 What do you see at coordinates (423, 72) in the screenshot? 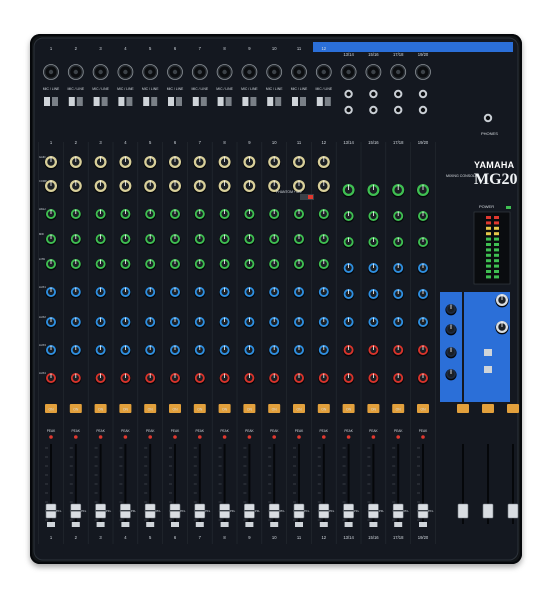
I see `xlr-input-19/20` at bounding box center [423, 72].